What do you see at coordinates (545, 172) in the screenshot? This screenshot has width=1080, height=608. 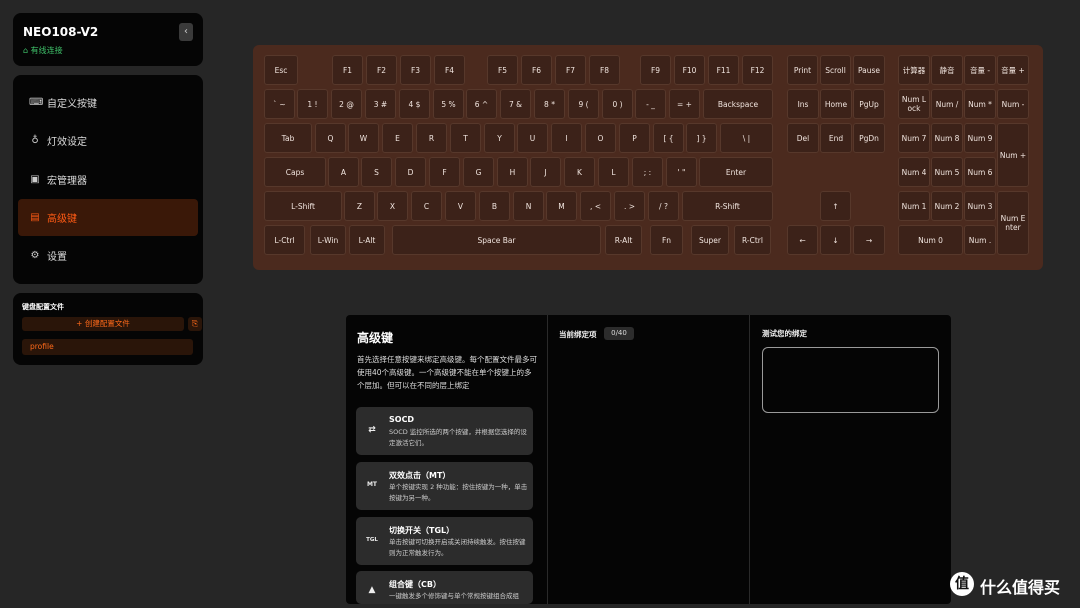 I see `key: J` at bounding box center [545, 172].